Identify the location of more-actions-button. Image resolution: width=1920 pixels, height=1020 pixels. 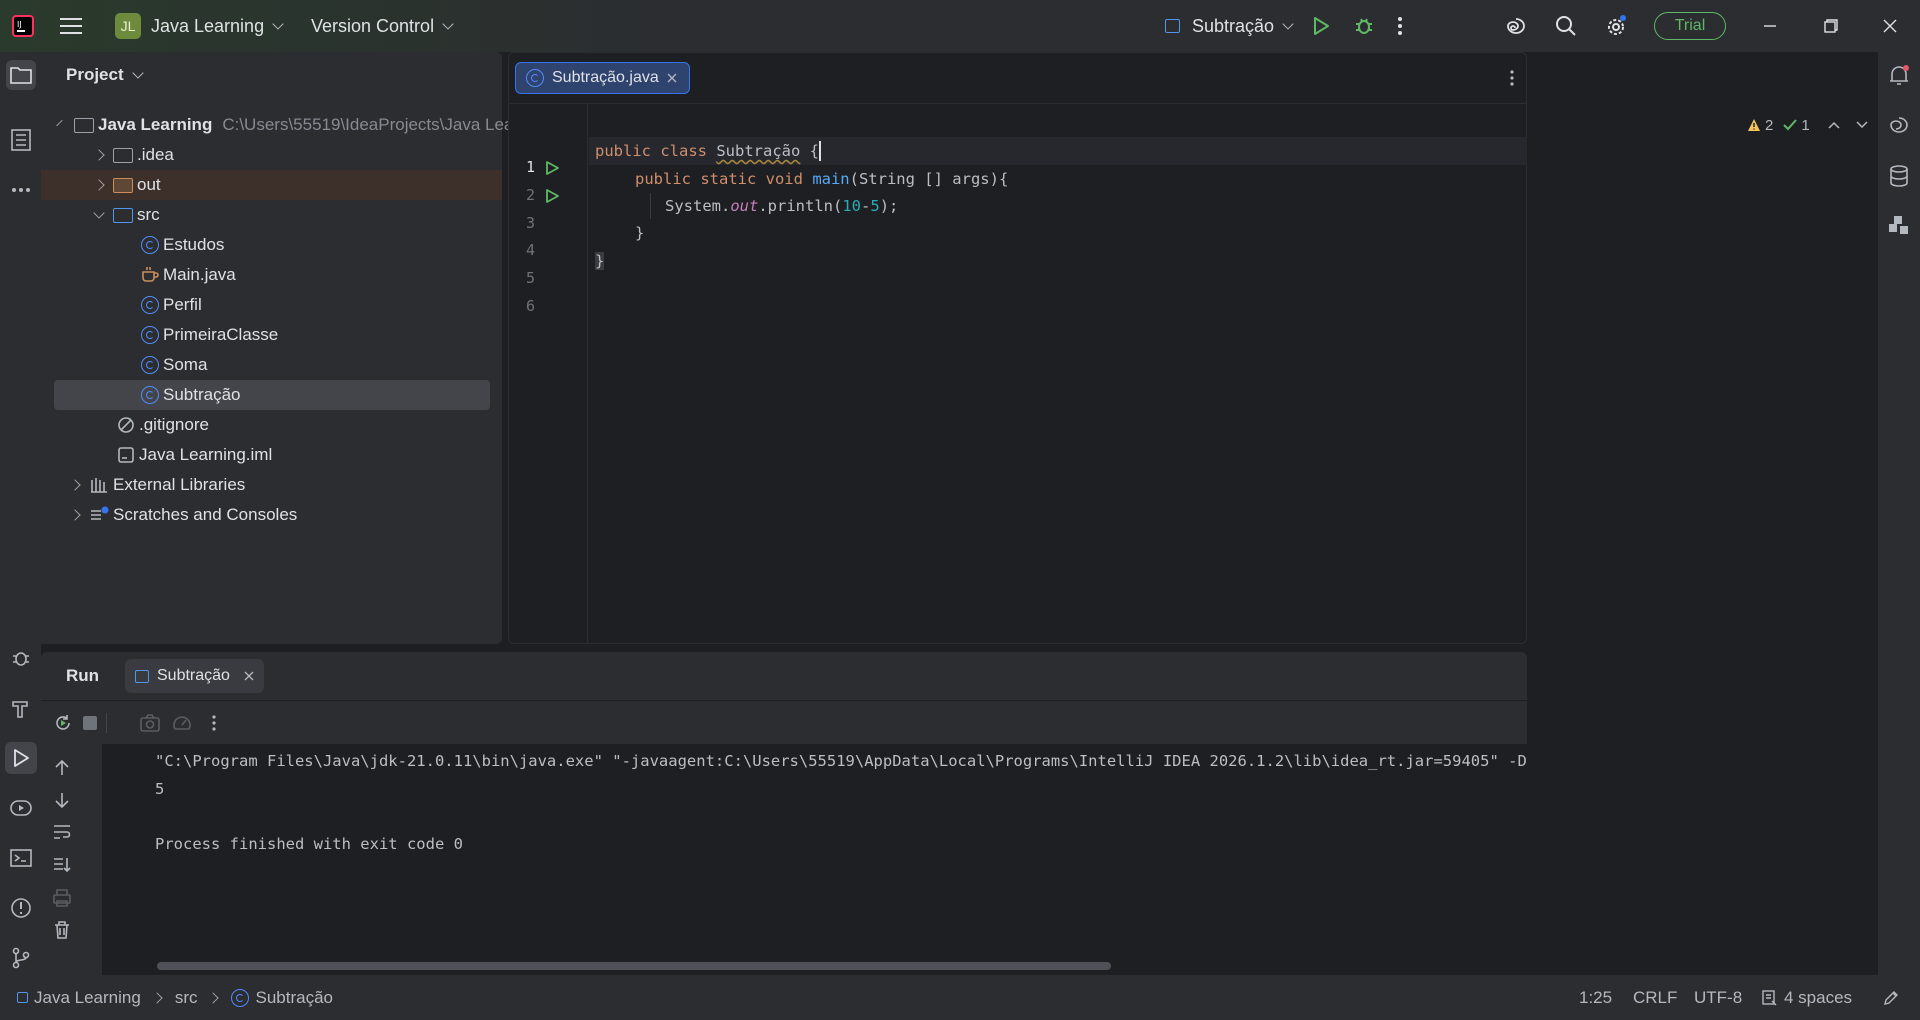
(1400, 26).